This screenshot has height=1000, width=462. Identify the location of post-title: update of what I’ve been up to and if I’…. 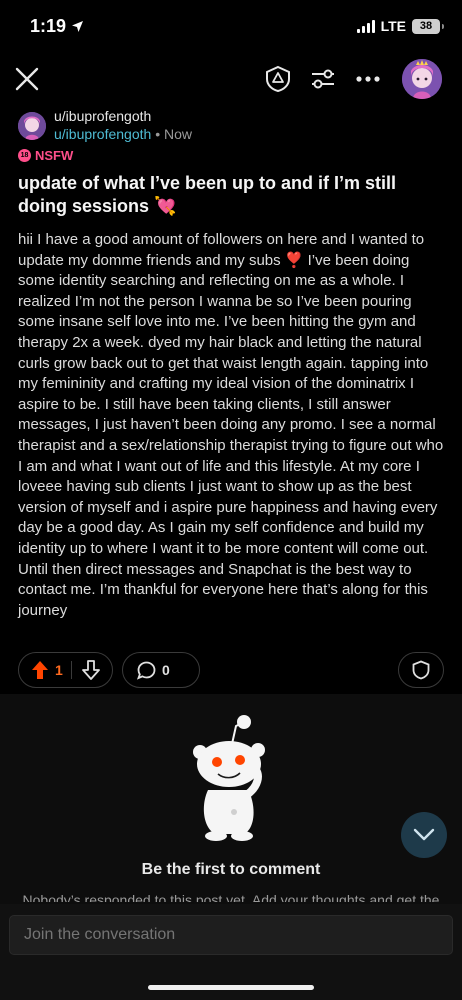
(207, 194).